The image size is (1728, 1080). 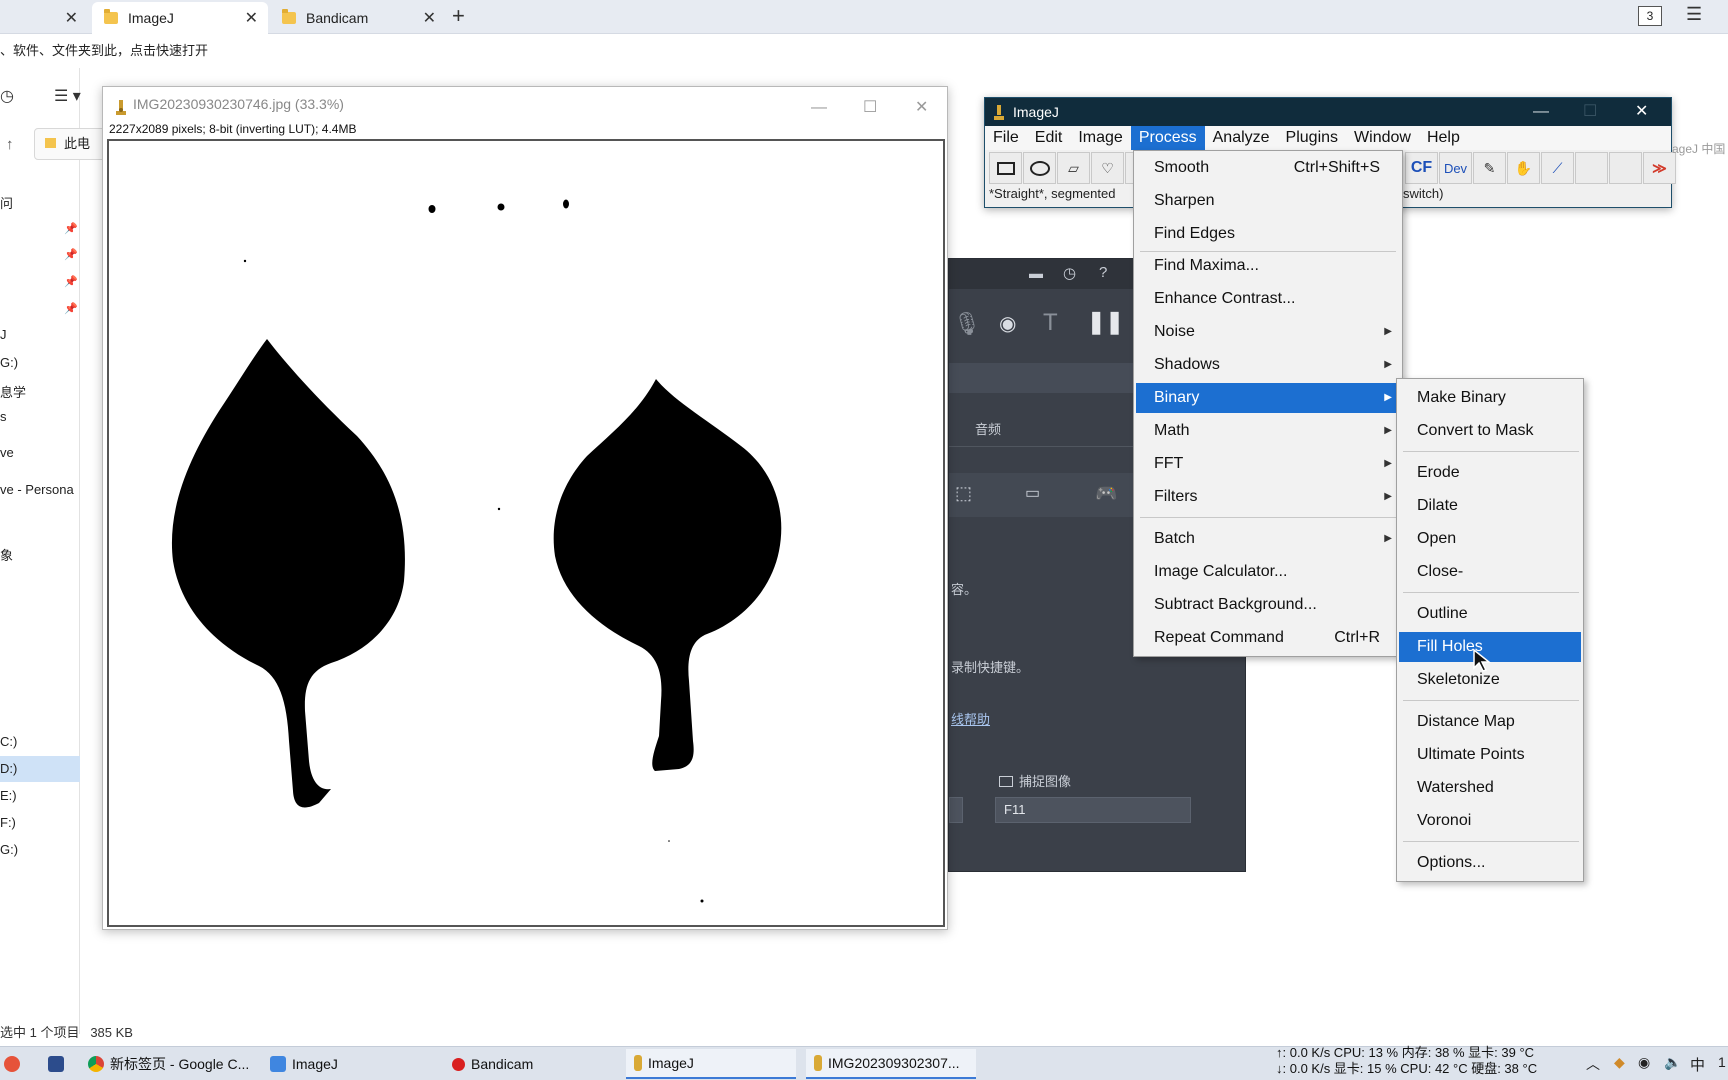 What do you see at coordinates (870, 108) in the screenshot?
I see `maximize-button: ☐` at bounding box center [870, 108].